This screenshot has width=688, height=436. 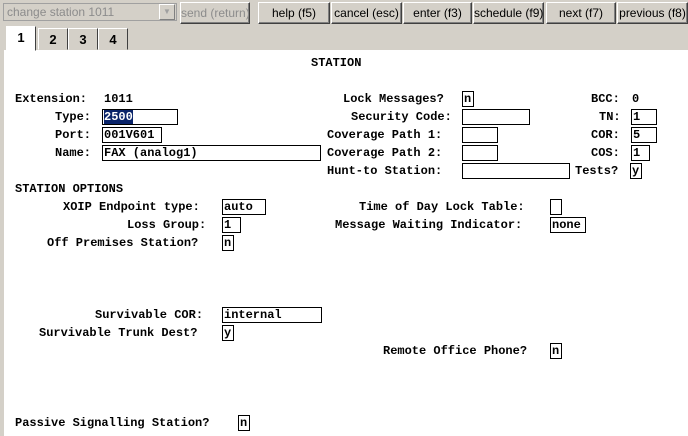 I want to click on survivable-trunk-field: y, so click(x=228, y=333).